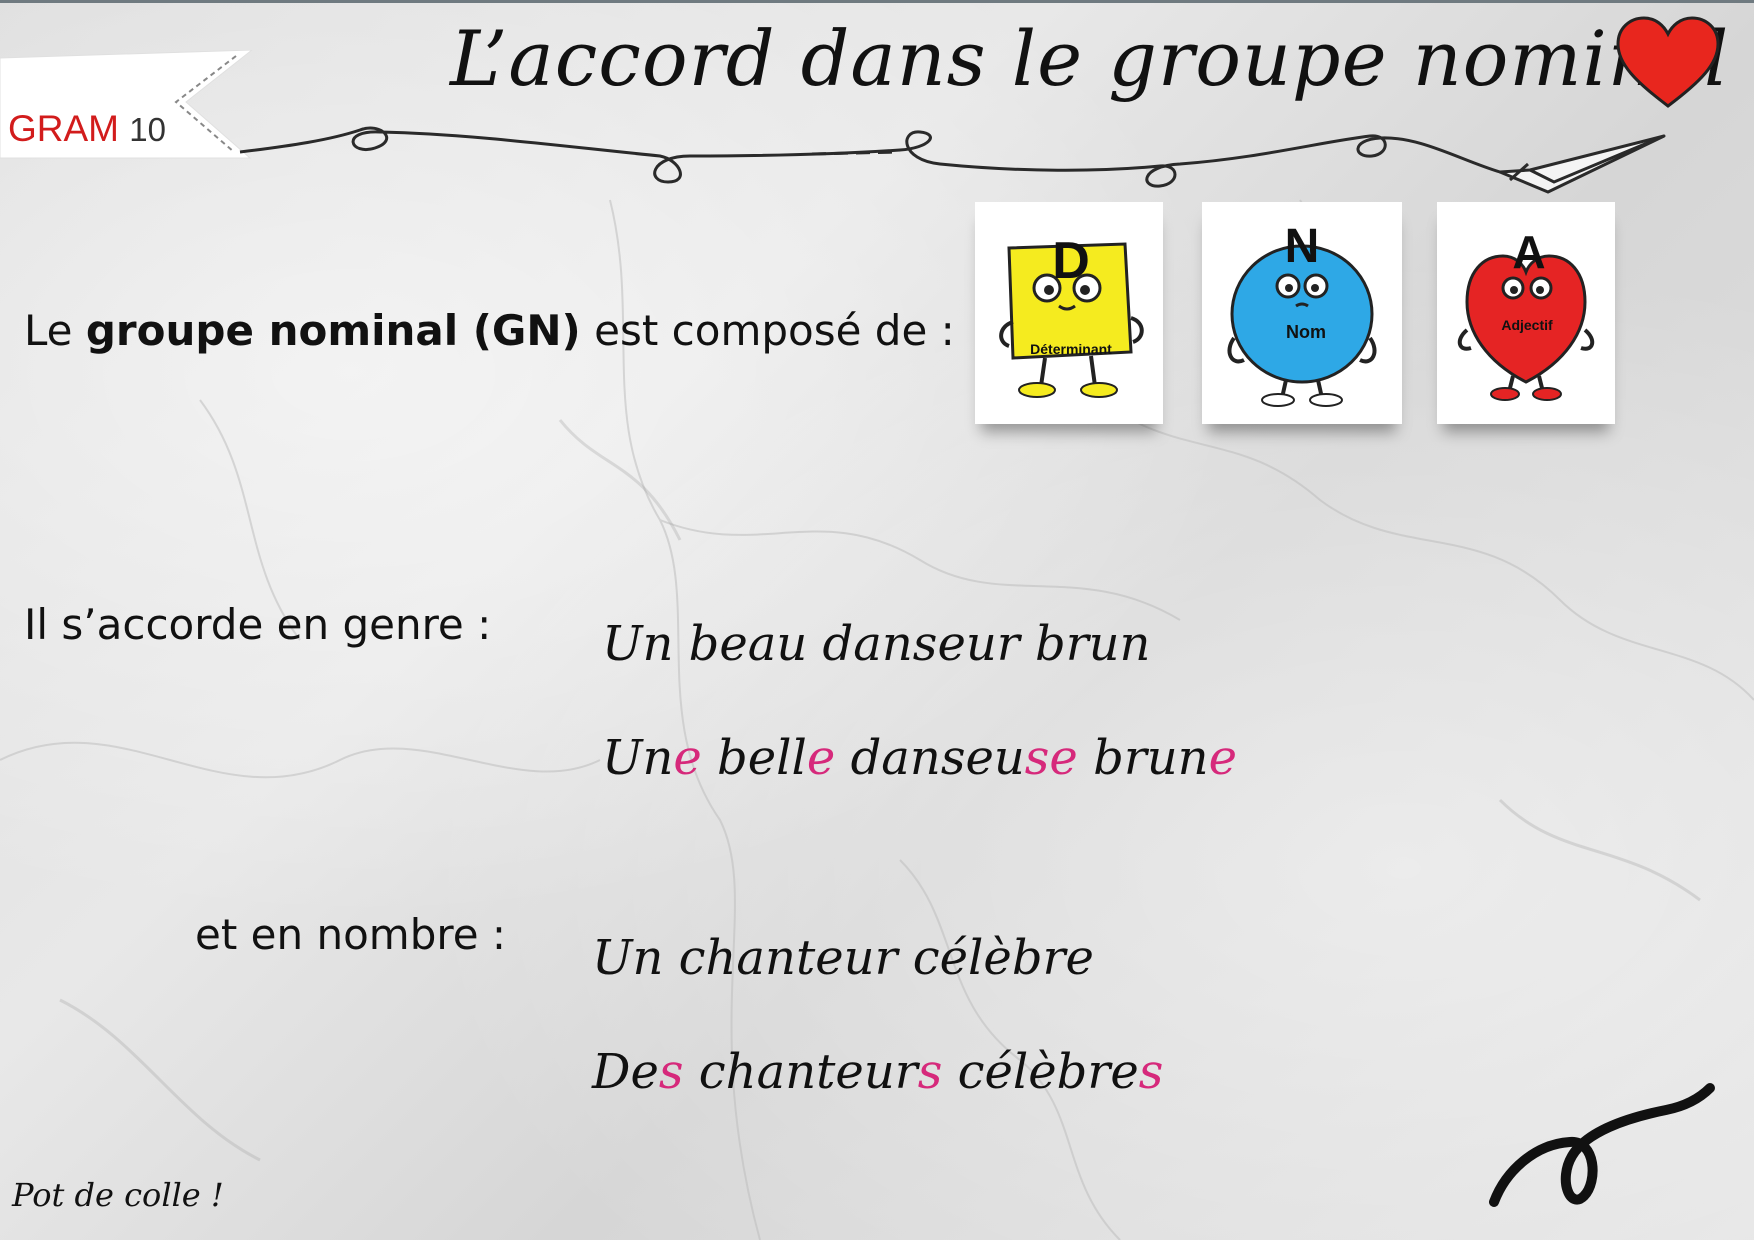 The height and width of the screenshot is (1240, 1754). What do you see at coordinates (1528, 252) in the screenshot?
I see `card-letter: A` at bounding box center [1528, 252].